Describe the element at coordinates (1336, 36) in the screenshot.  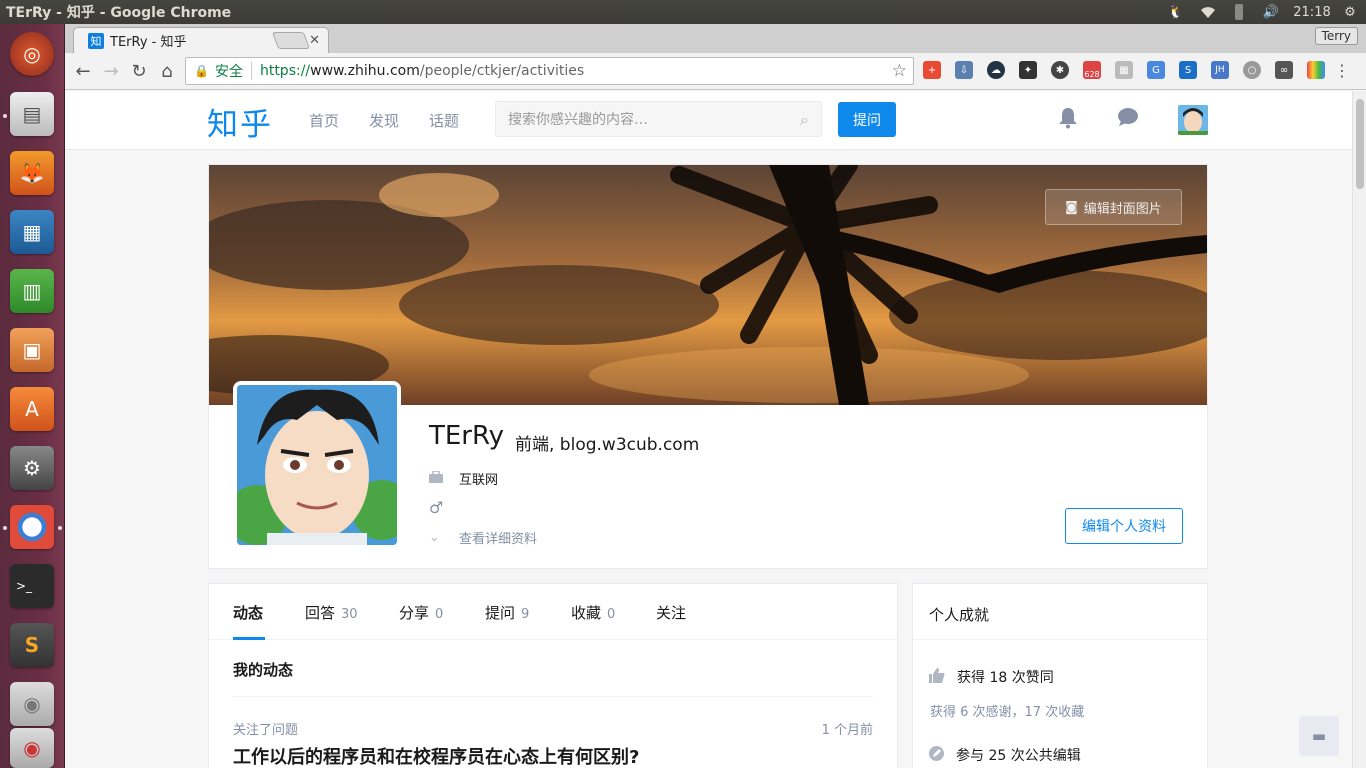
I see `profile-badge: Terry` at that location.